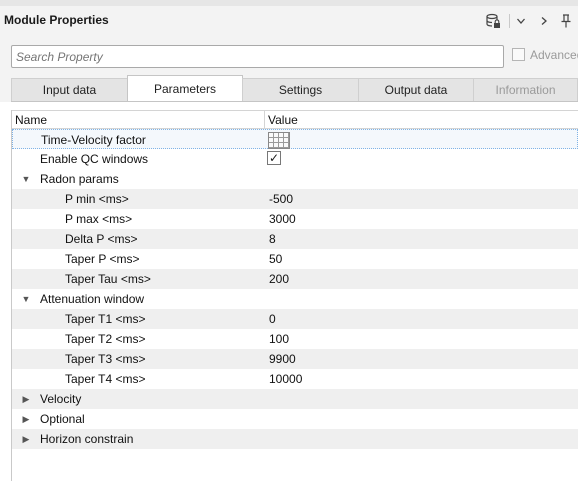 The image size is (578, 481). What do you see at coordinates (101, 239) in the screenshot?
I see `property-name: Delta P <ms>` at bounding box center [101, 239].